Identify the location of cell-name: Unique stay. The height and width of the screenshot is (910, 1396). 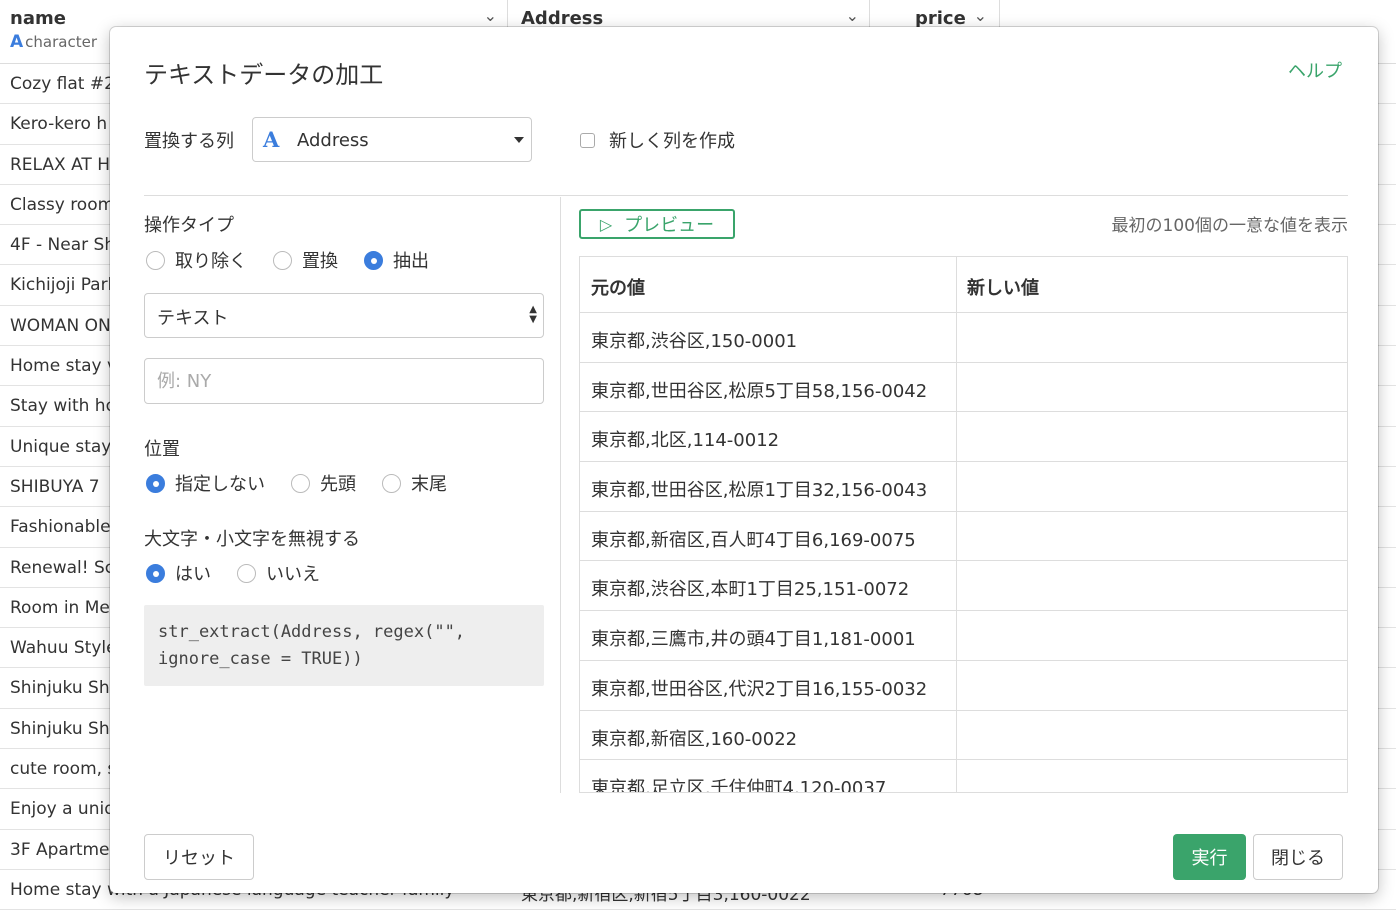
(61, 446).